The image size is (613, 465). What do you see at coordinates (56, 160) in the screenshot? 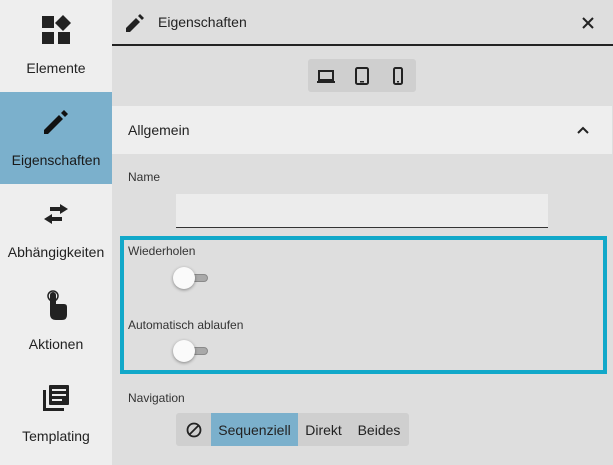
I see `sidebar-item-label: Eigenschaften` at bounding box center [56, 160].